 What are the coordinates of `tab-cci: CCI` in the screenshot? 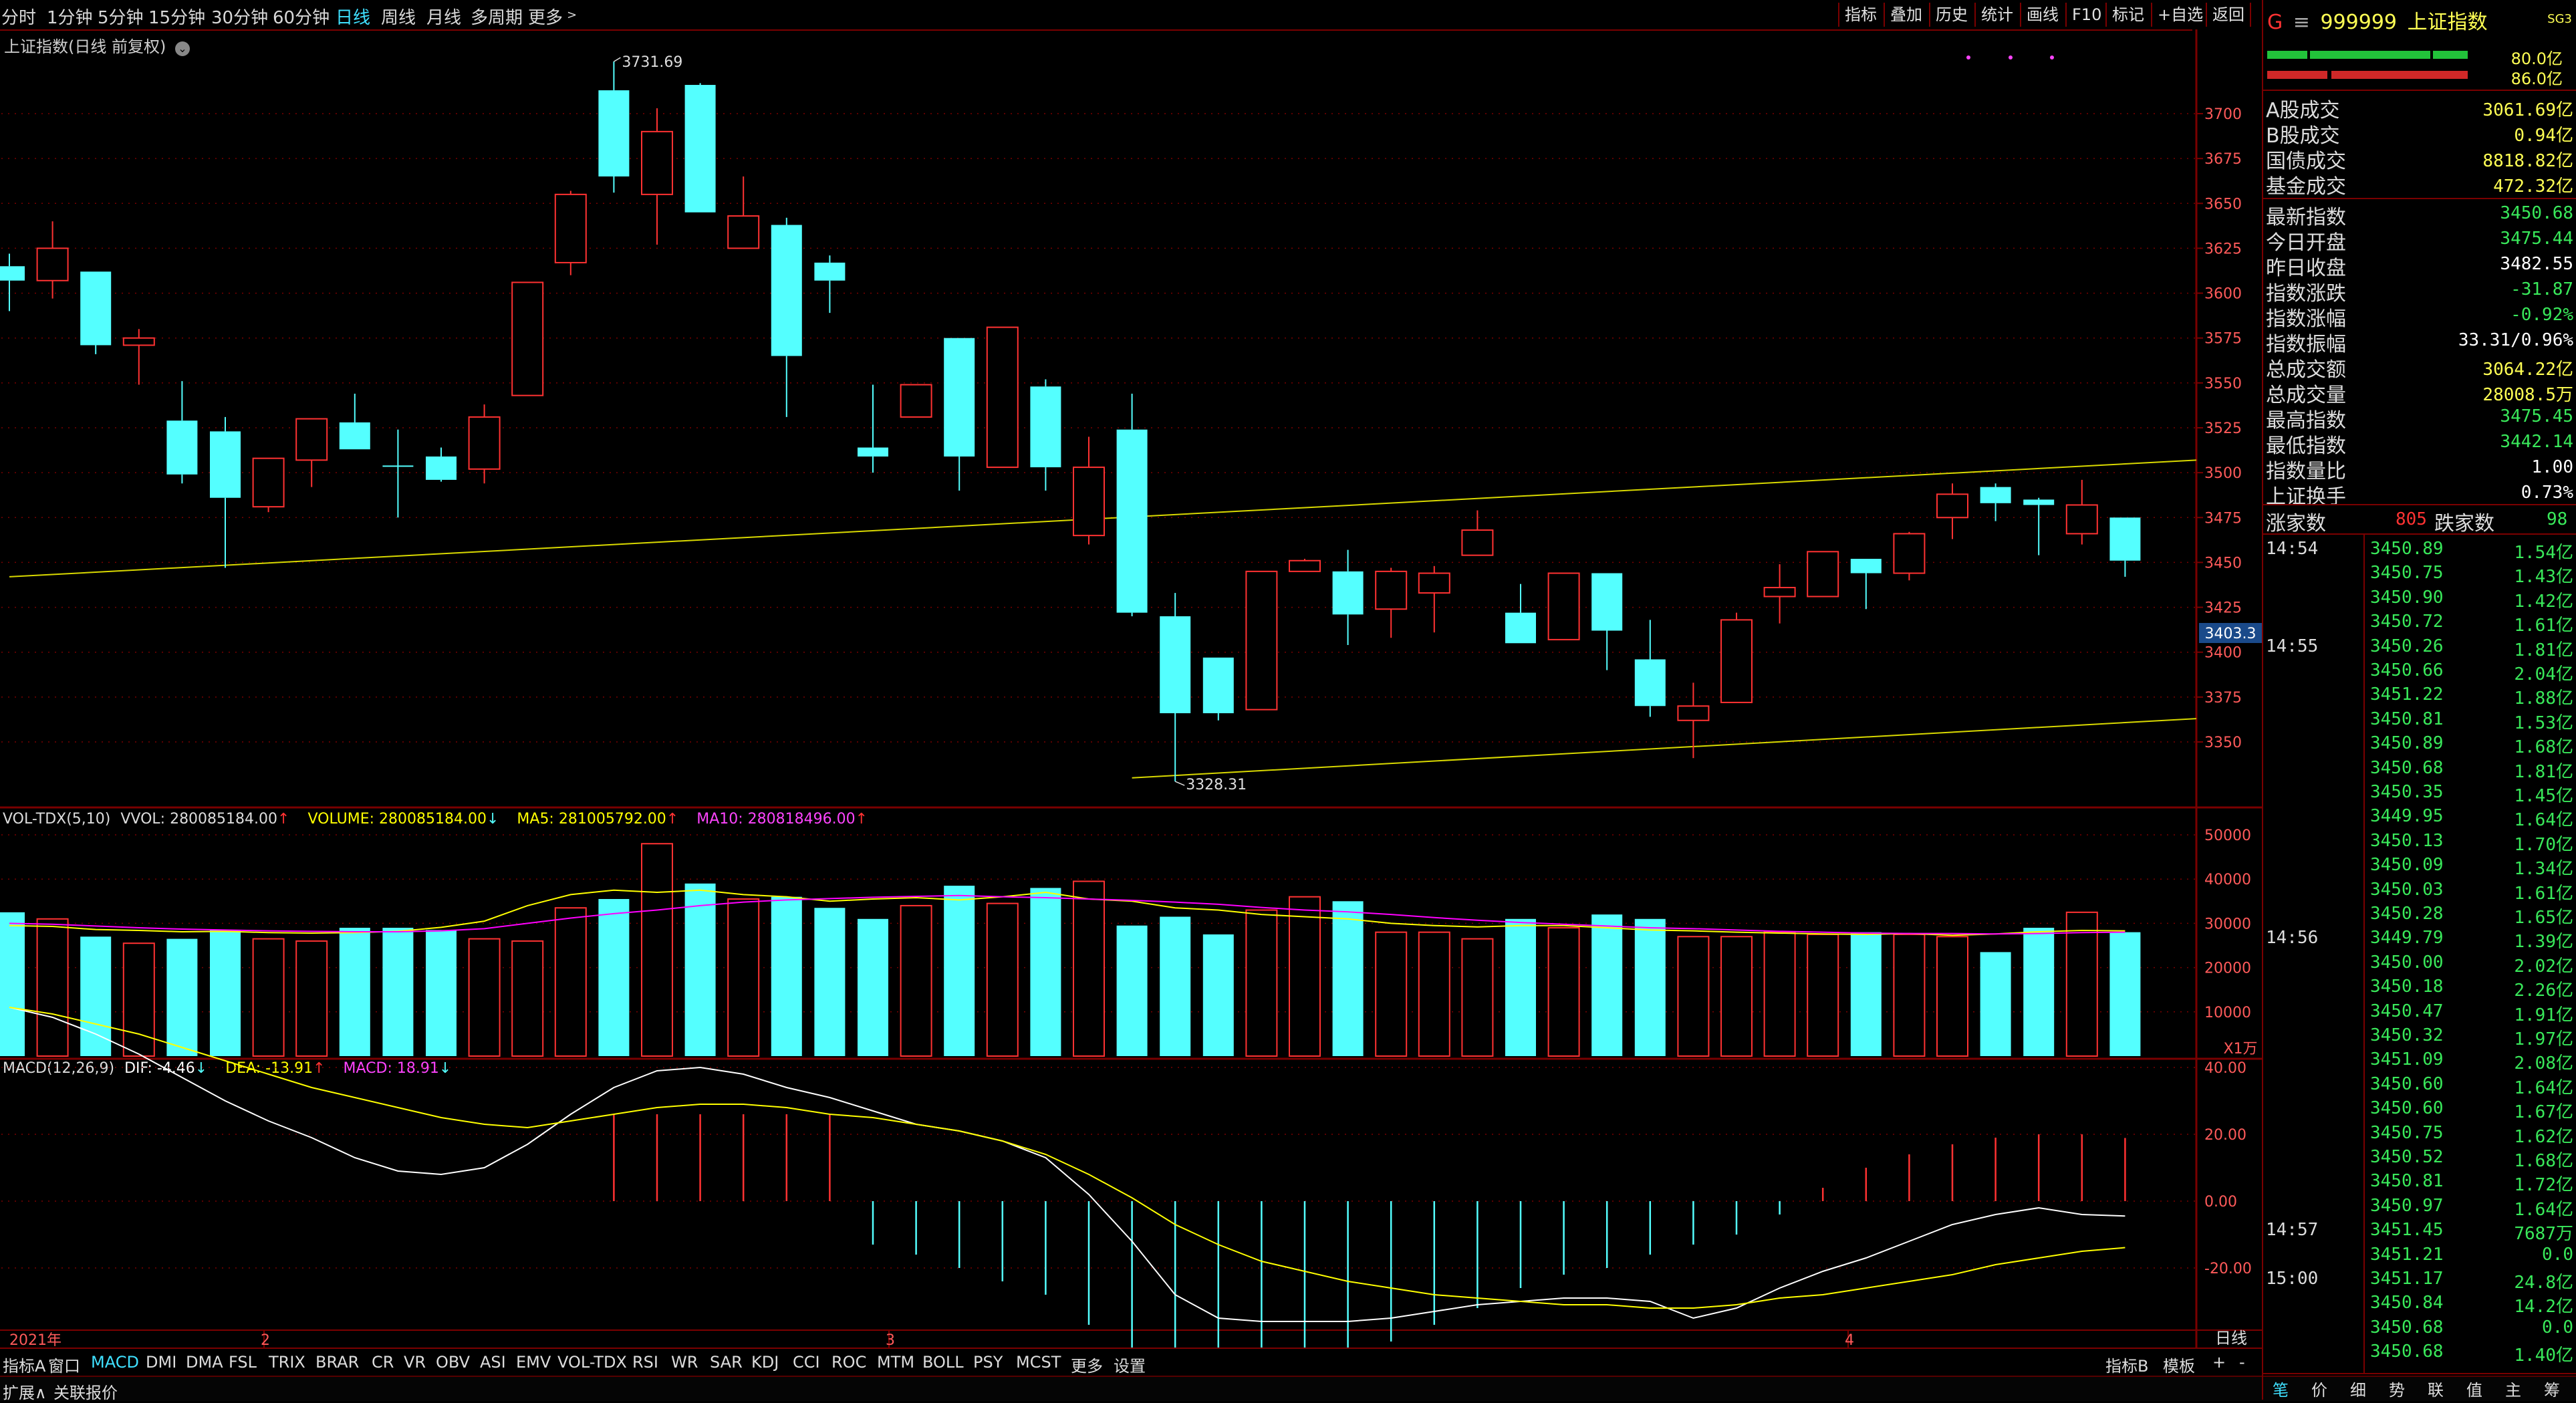 It's located at (806, 1362).